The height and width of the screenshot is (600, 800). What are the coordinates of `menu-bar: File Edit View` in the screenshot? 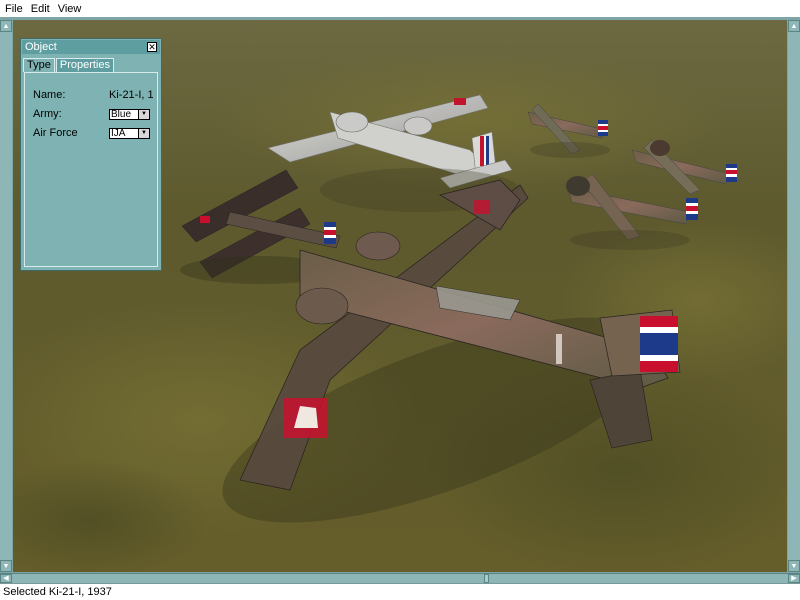 It's located at (400, 8).